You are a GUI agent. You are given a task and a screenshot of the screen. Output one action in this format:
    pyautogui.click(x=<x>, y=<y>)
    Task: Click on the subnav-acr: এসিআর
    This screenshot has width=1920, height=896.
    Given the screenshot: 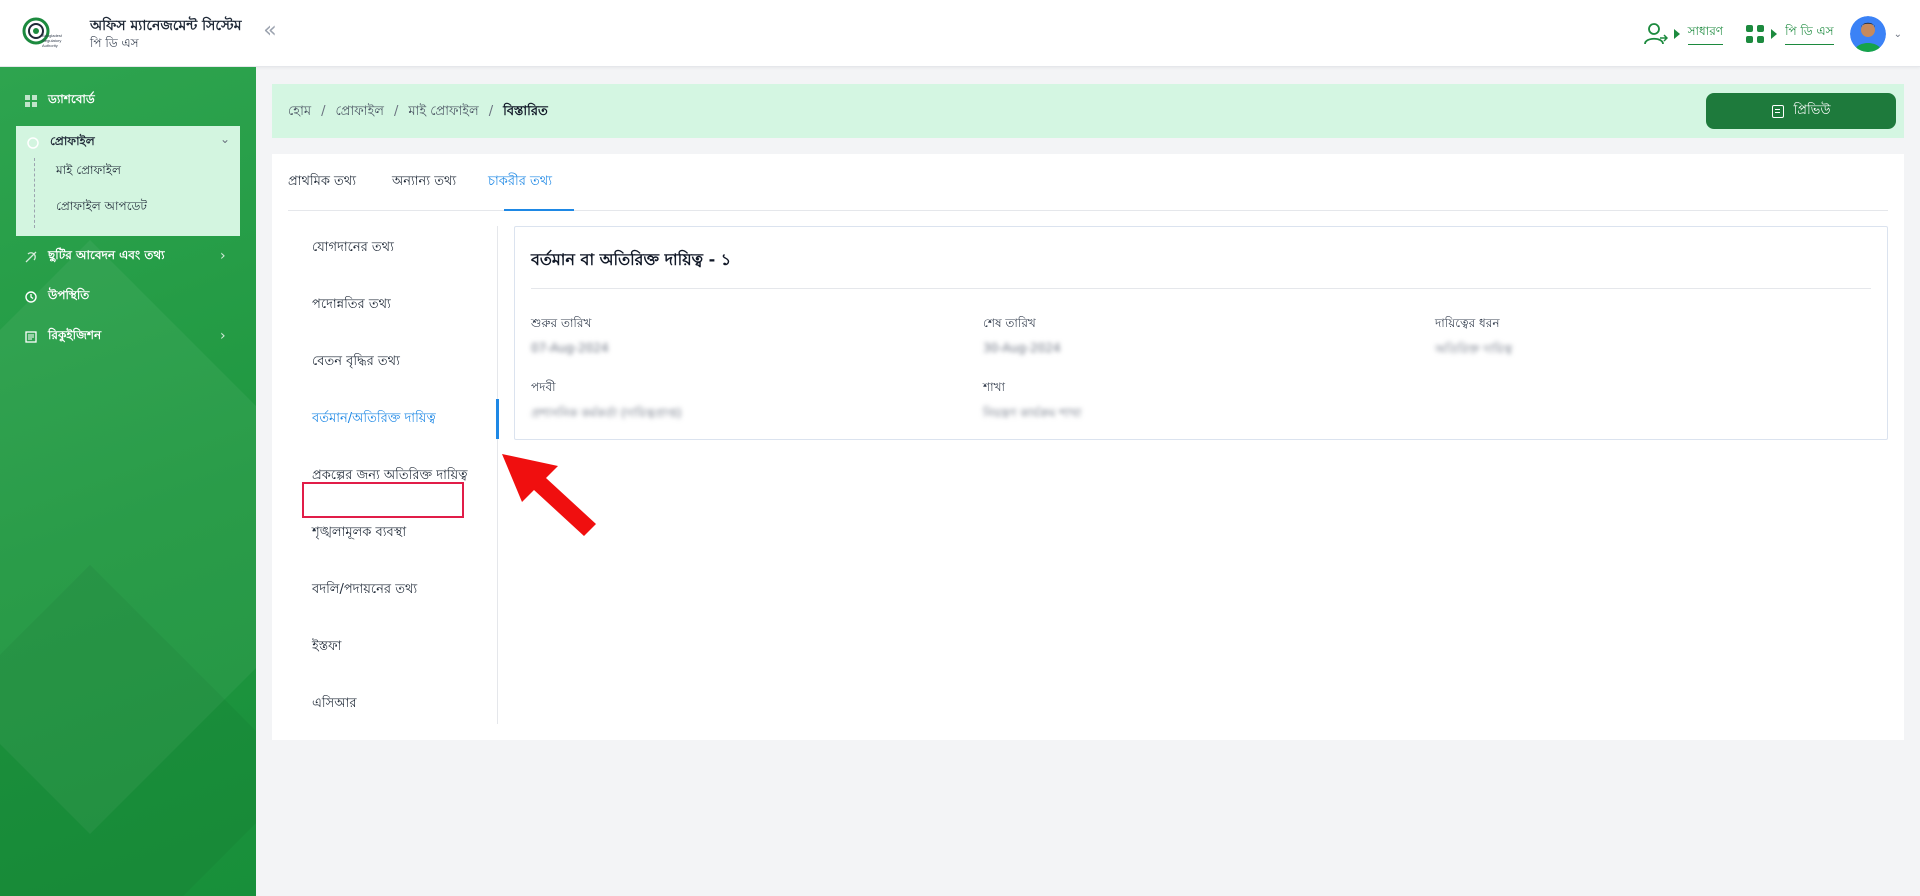 What is the action you would take?
    pyautogui.click(x=334, y=704)
    